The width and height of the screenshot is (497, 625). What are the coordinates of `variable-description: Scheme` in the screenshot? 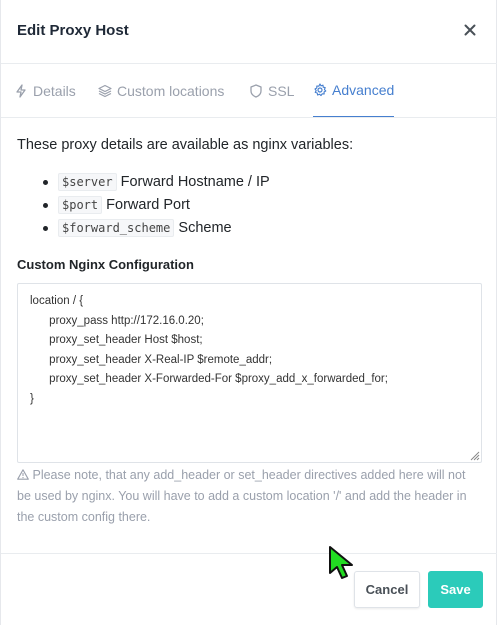 It's located at (205, 228).